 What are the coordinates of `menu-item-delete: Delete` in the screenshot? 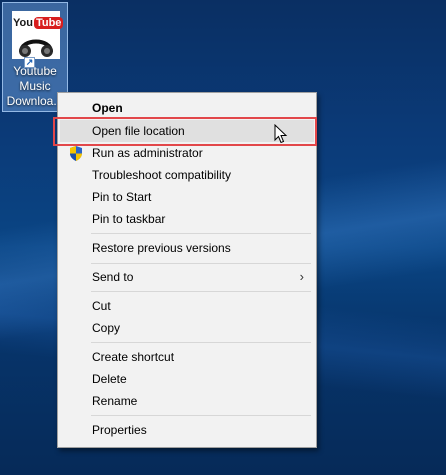 It's located at (187, 379).